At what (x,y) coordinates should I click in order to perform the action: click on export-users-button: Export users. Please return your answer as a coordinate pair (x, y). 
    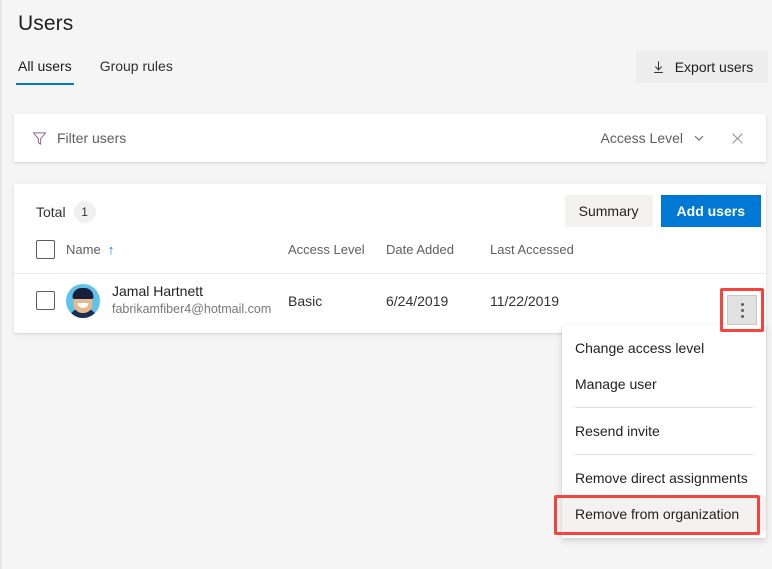
    Looking at the image, I should click on (702, 67).